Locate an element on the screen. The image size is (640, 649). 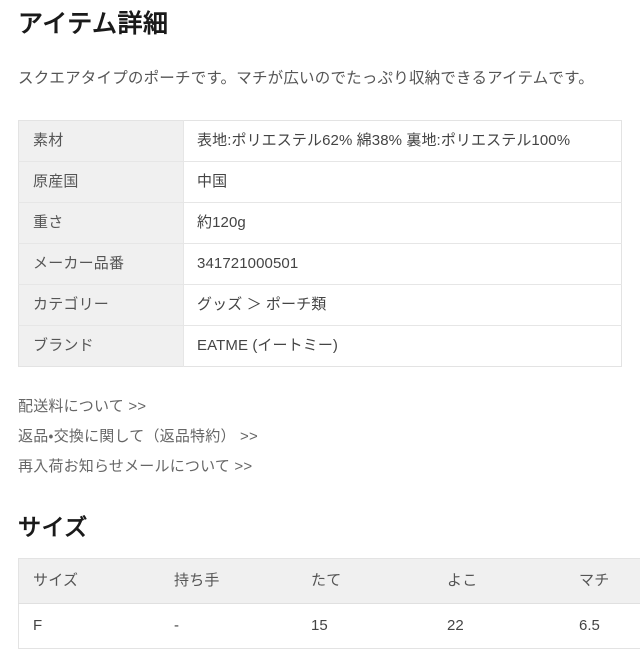
size-cell-length: 15 is located at coordinates (365, 626).